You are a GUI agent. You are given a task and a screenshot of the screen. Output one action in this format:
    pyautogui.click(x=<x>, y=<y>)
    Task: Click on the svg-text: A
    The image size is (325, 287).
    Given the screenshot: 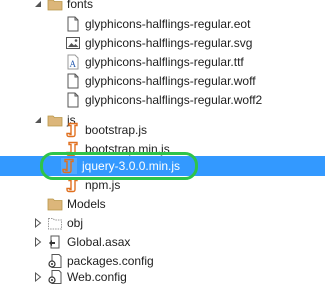 What is the action you would take?
    pyautogui.click(x=73, y=64)
    